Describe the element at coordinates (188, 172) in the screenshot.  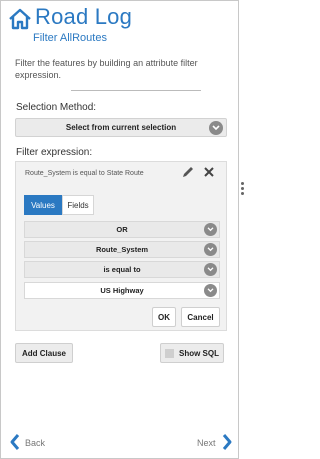
I see `pencil-icon` at that location.